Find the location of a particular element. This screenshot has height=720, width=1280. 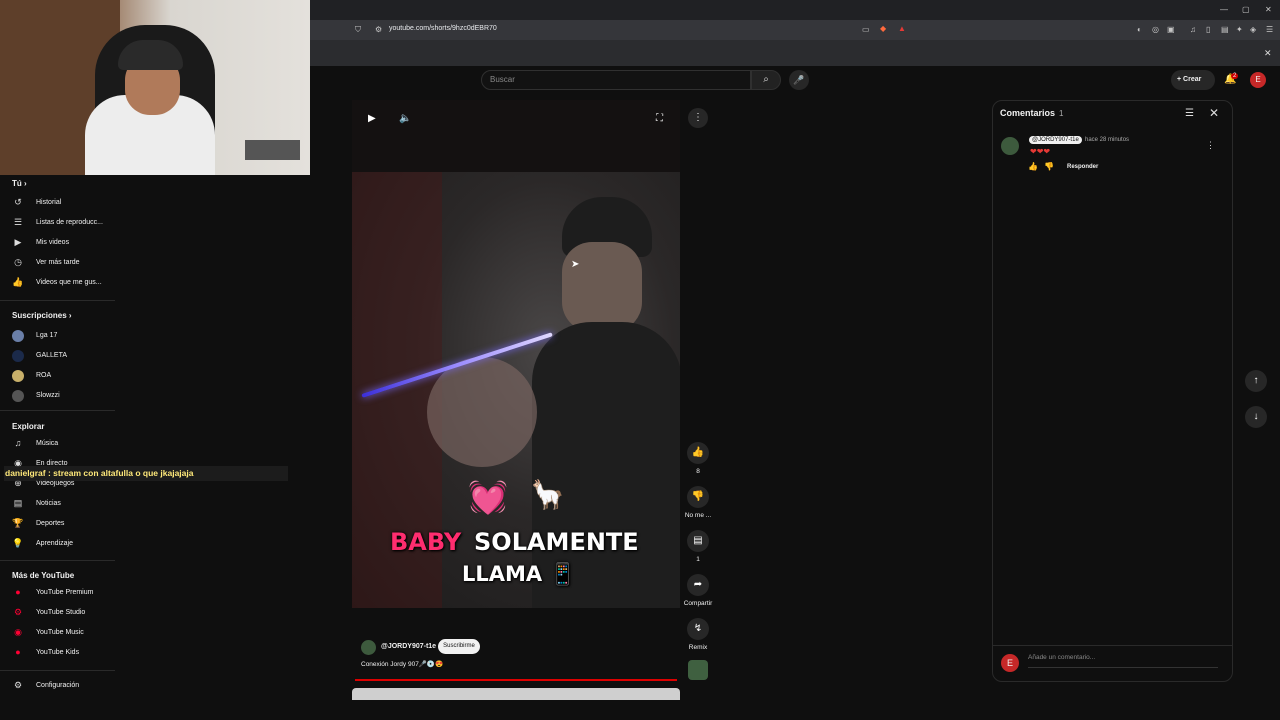

clock-icon: ◷ is located at coordinates (18, 262).